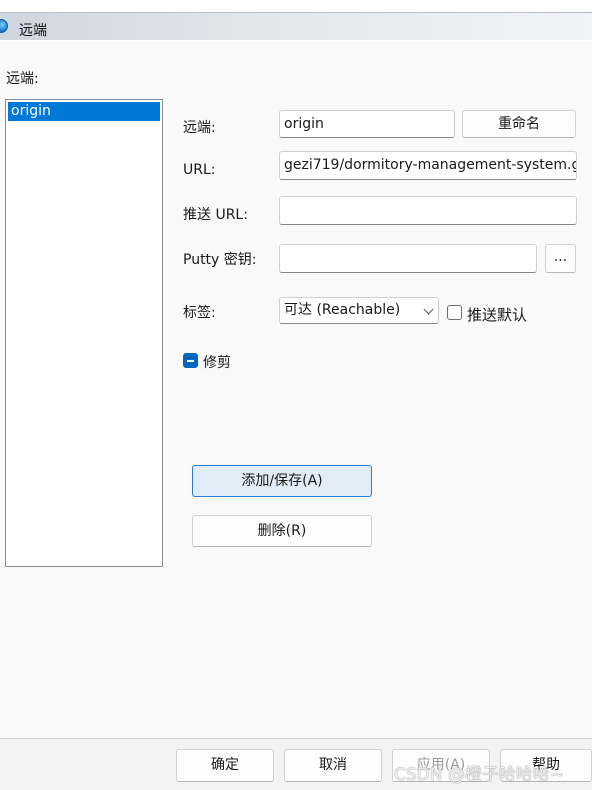 The height and width of the screenshot is (790, 592). What do you see at coordinates (199, 170) in the screenshot?
I see `url-label: URL:` at bounding box center [199, 170].